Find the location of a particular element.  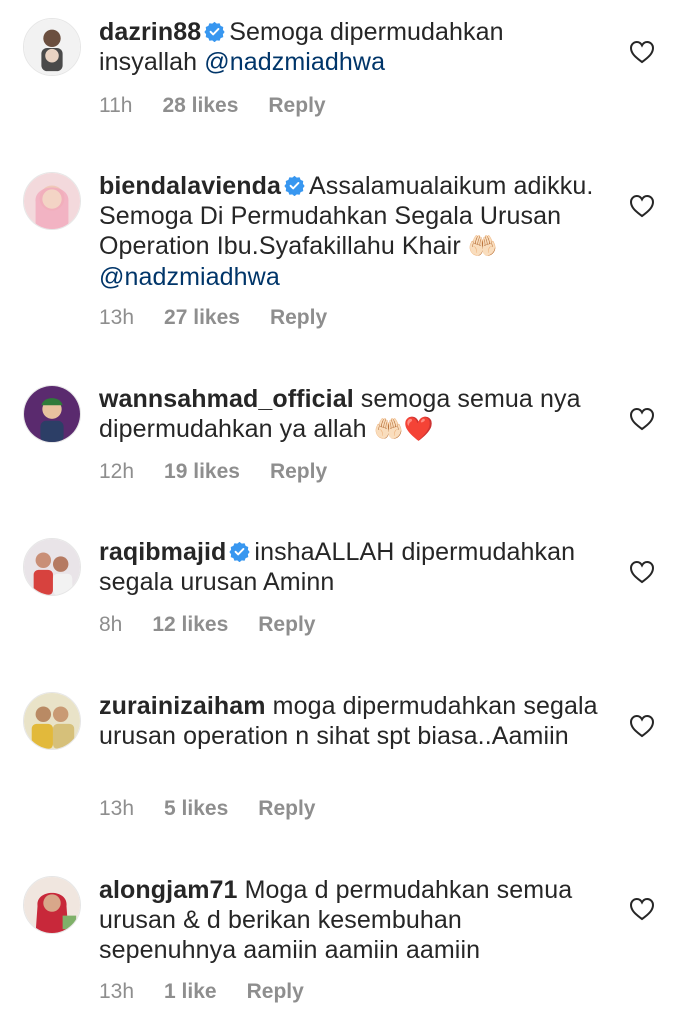

comment-meta: 12h 19 likes Reply is located at coordinates (213, 472).